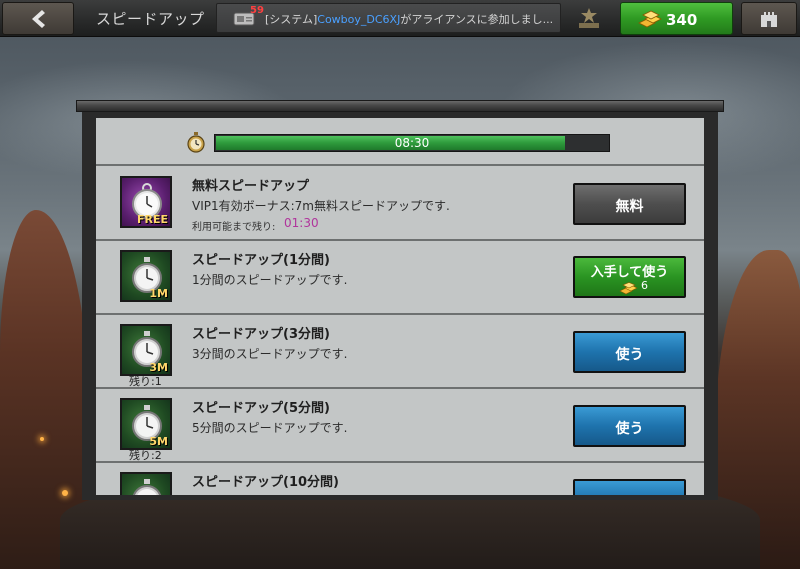 This screenshot has width=800, height=569. I want to click on progress-time: 08:30, so click(412, 143).